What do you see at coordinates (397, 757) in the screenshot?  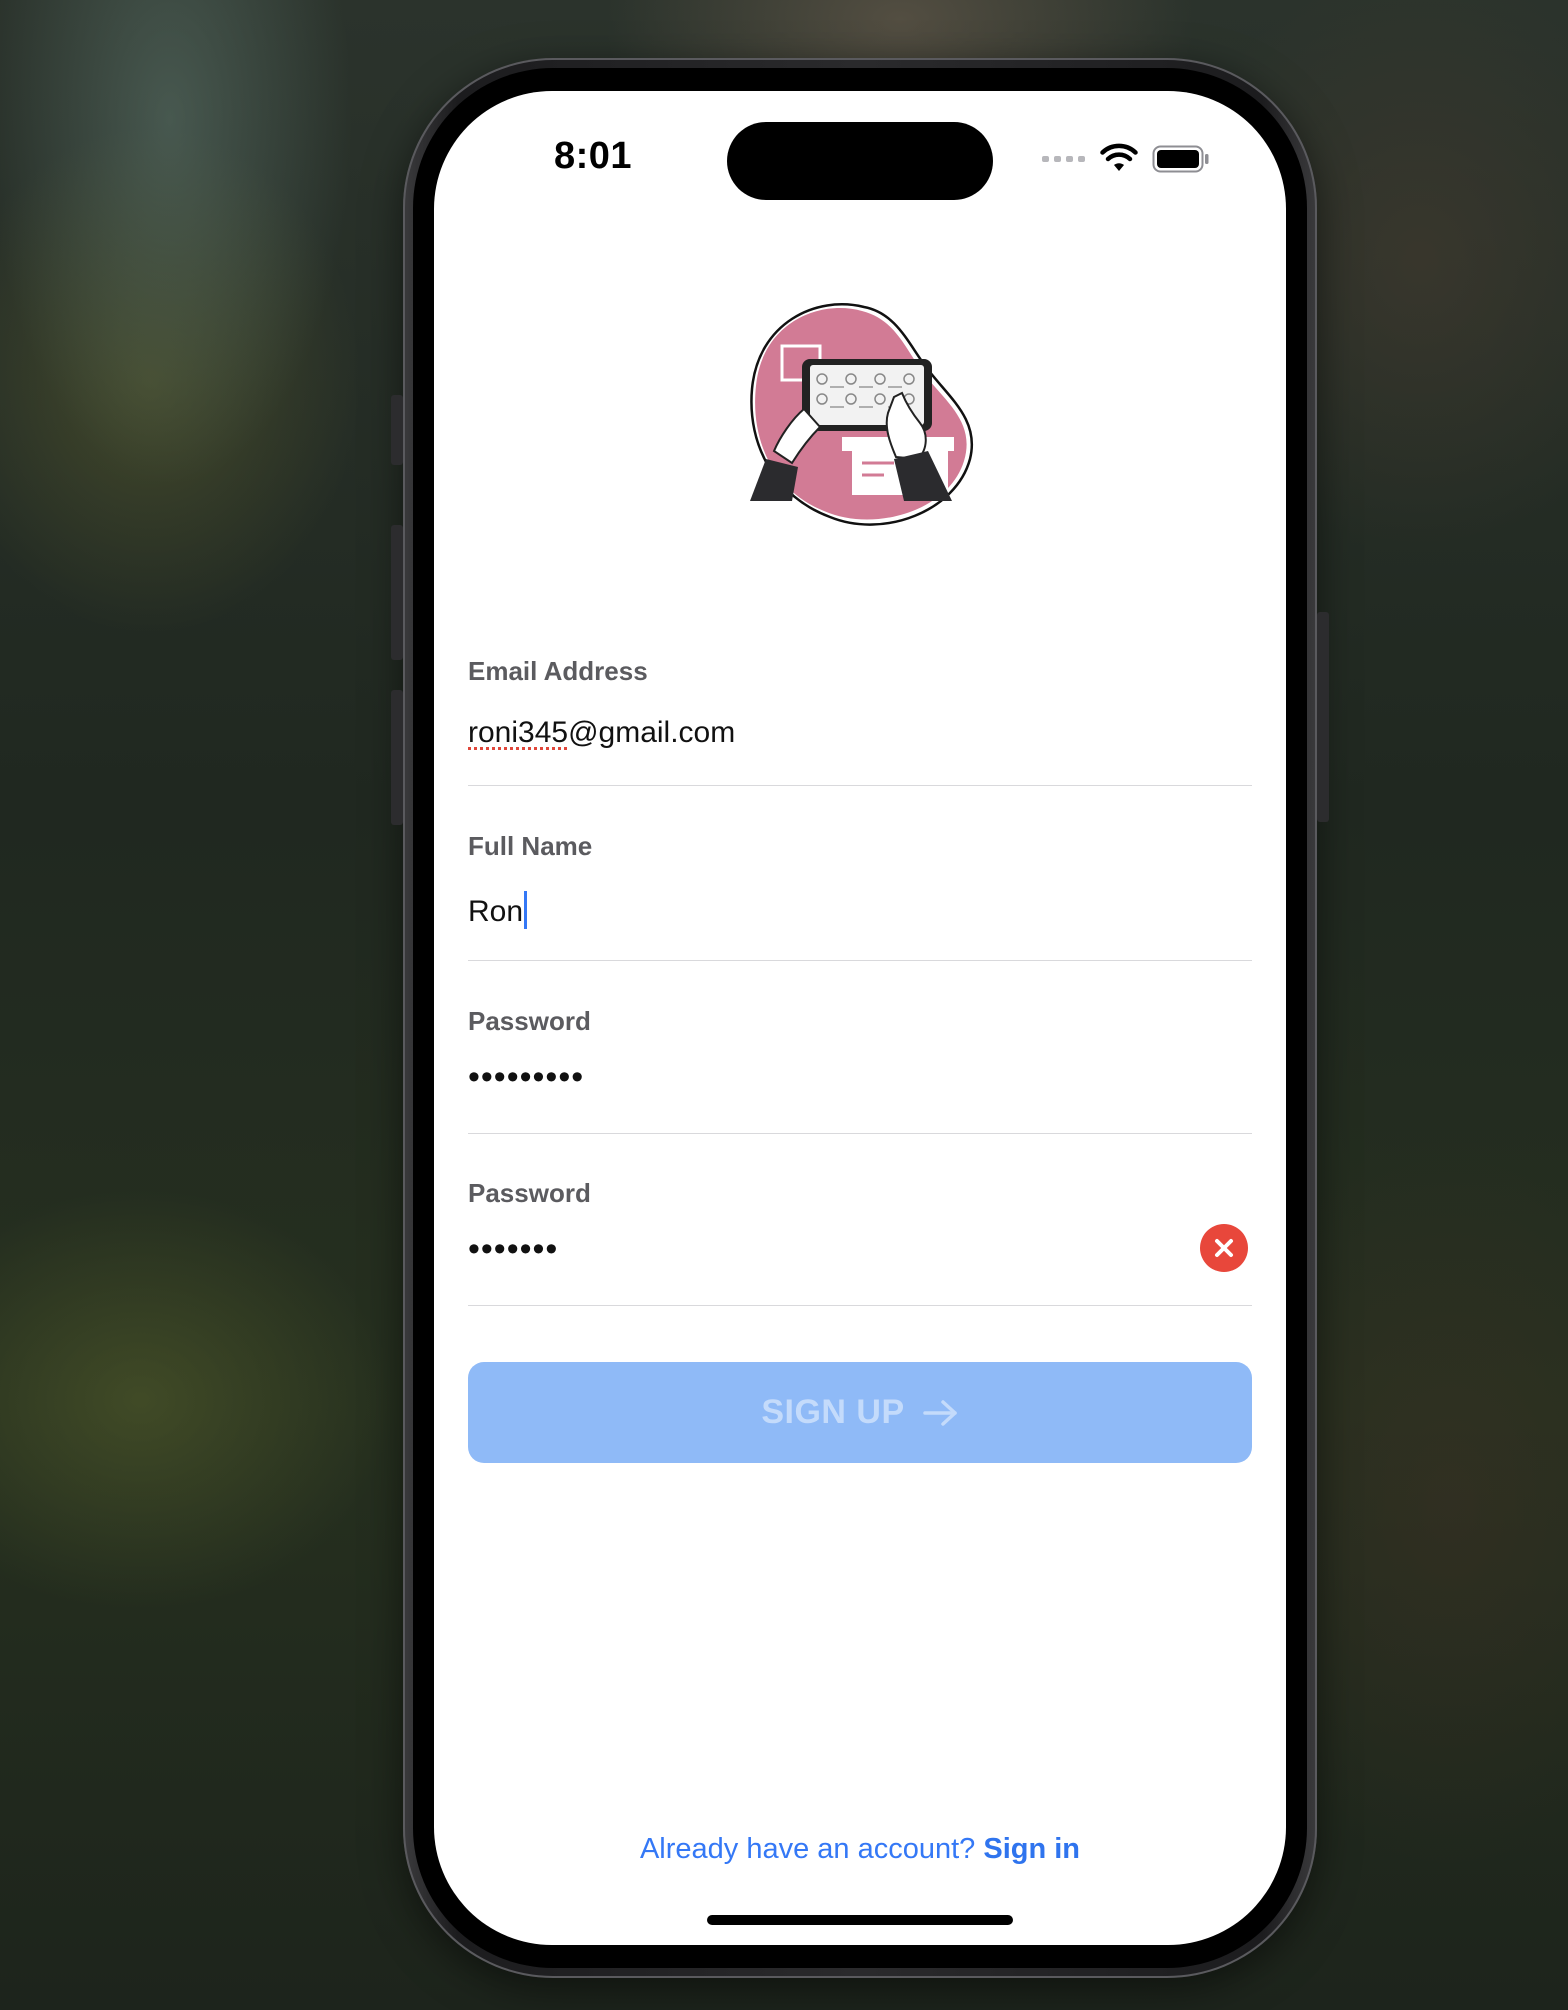 I see `volume-down-button` at bounding box center [397, 757].